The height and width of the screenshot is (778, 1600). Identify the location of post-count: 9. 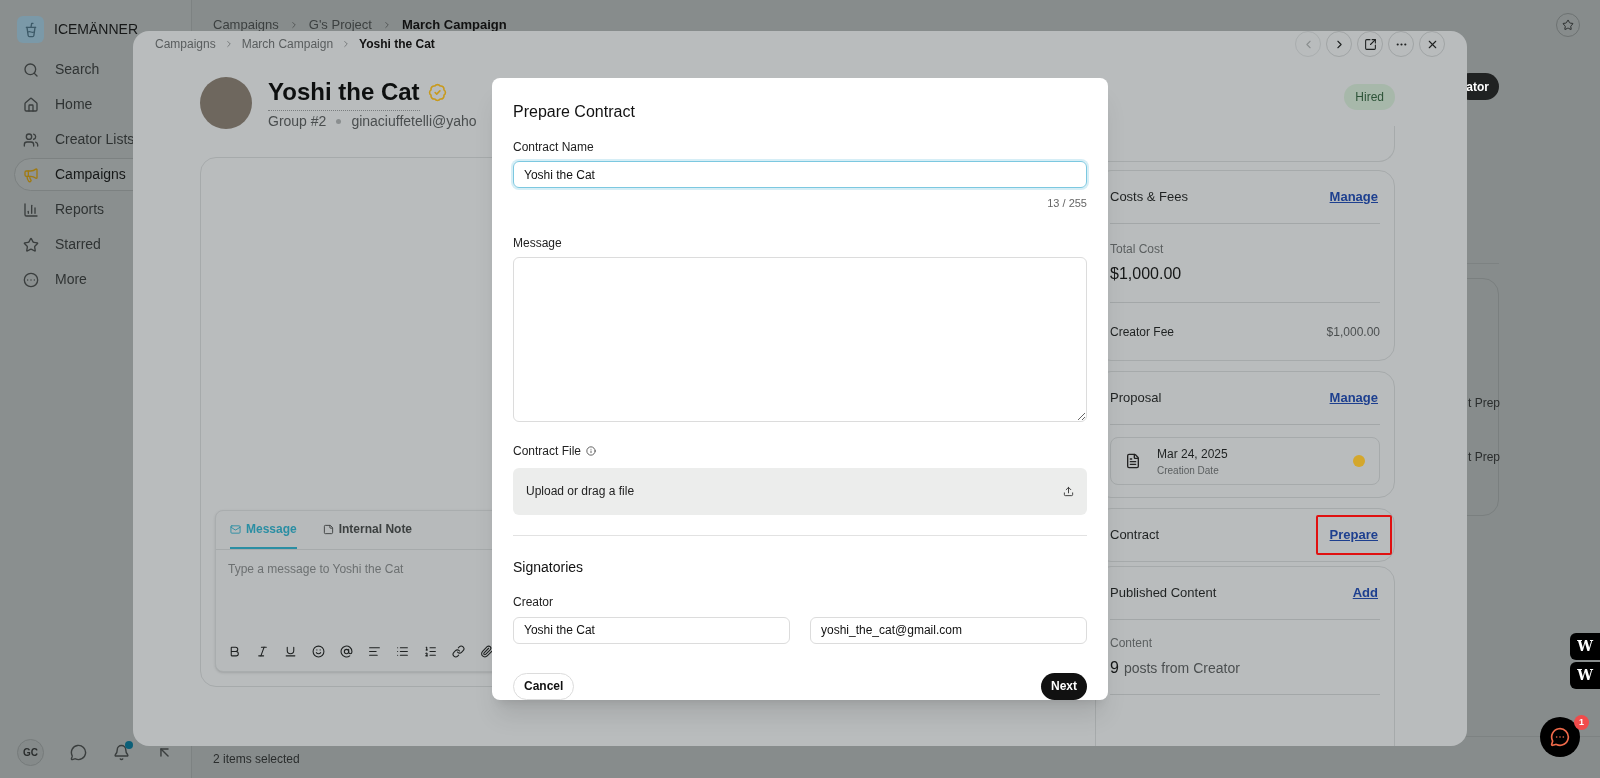
(1114, 668).